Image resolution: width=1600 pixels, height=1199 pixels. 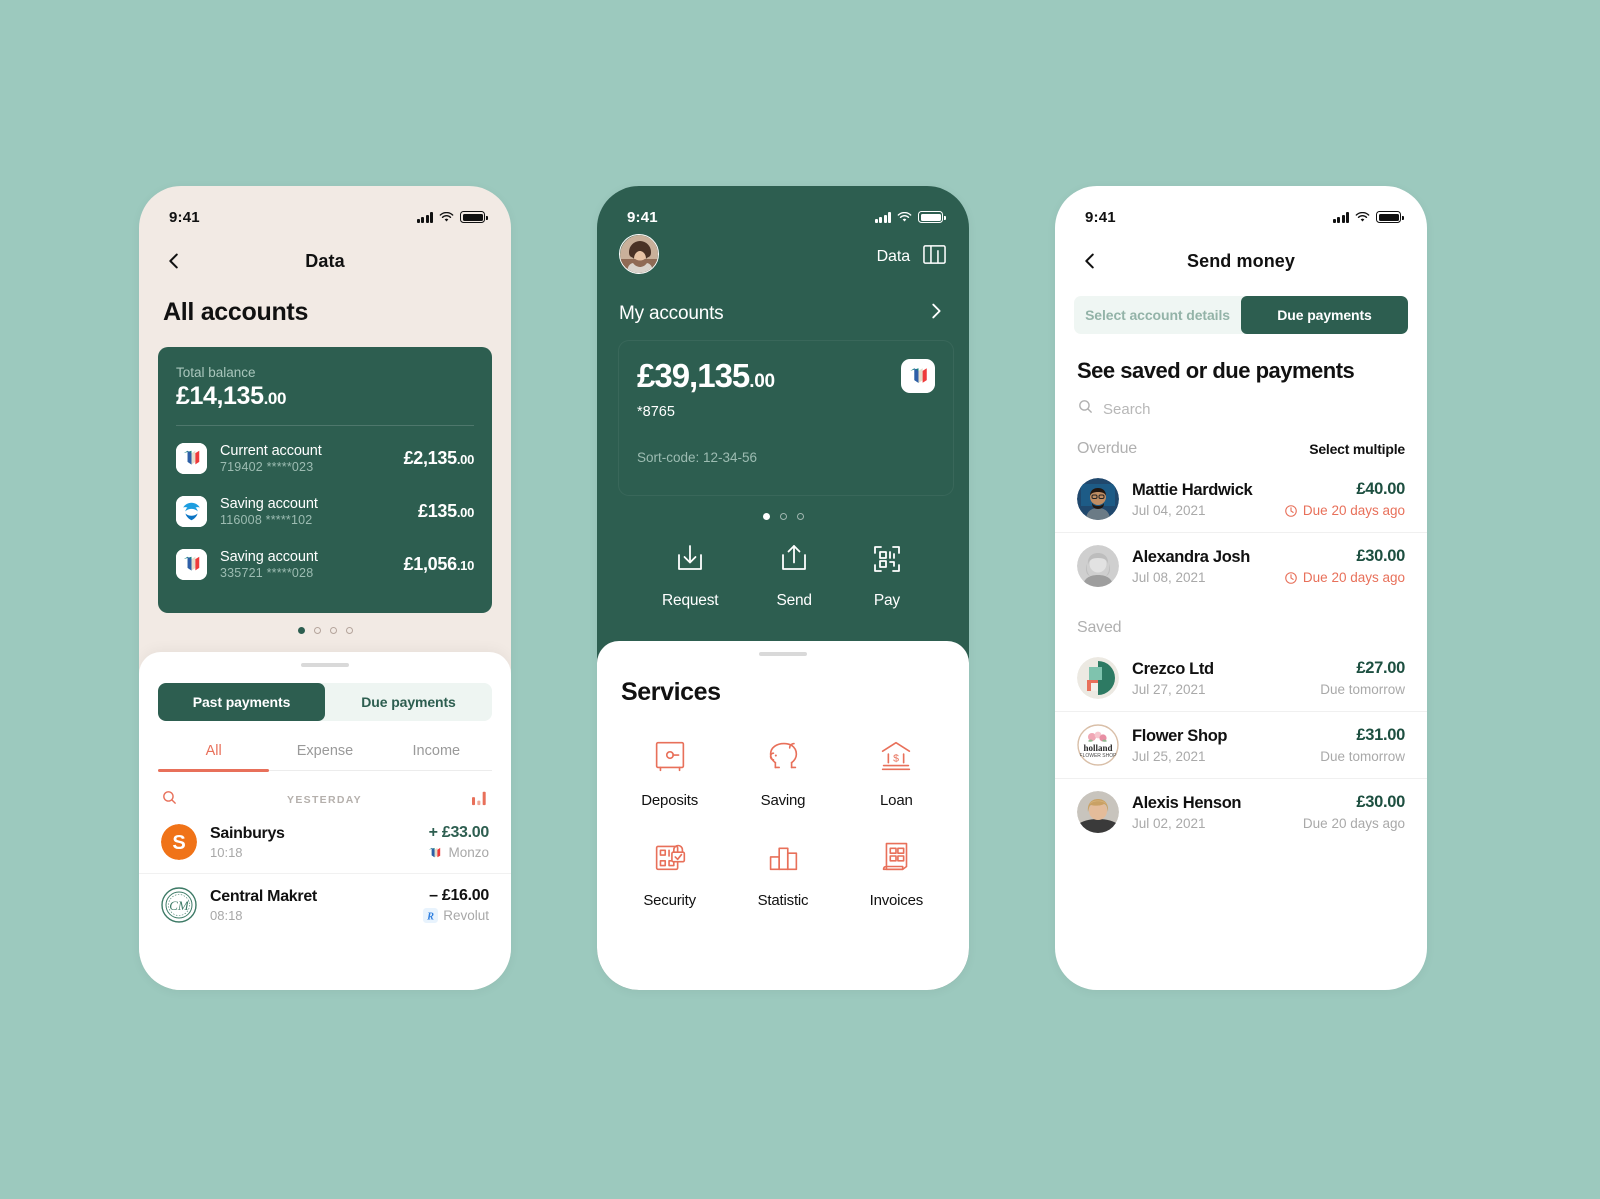 What do you see at coordinates (241, 702) in the screenshot?
I see `tab-past-payments: Past payments` at bounding box center [241, 702].